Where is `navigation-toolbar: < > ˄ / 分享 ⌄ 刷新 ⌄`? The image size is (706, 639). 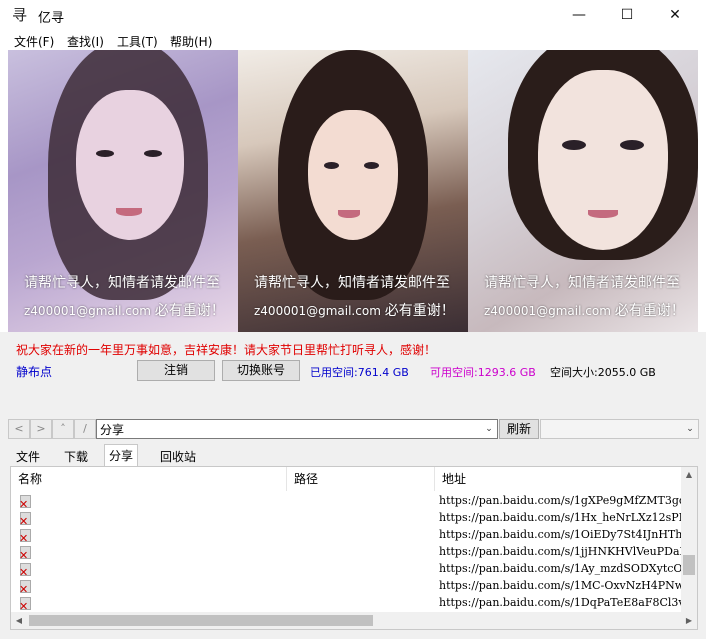 navigation-toolbar: < > ˄ / 分享 ⌄ 刷新 ⌄ is located at coordinates (353, 428).